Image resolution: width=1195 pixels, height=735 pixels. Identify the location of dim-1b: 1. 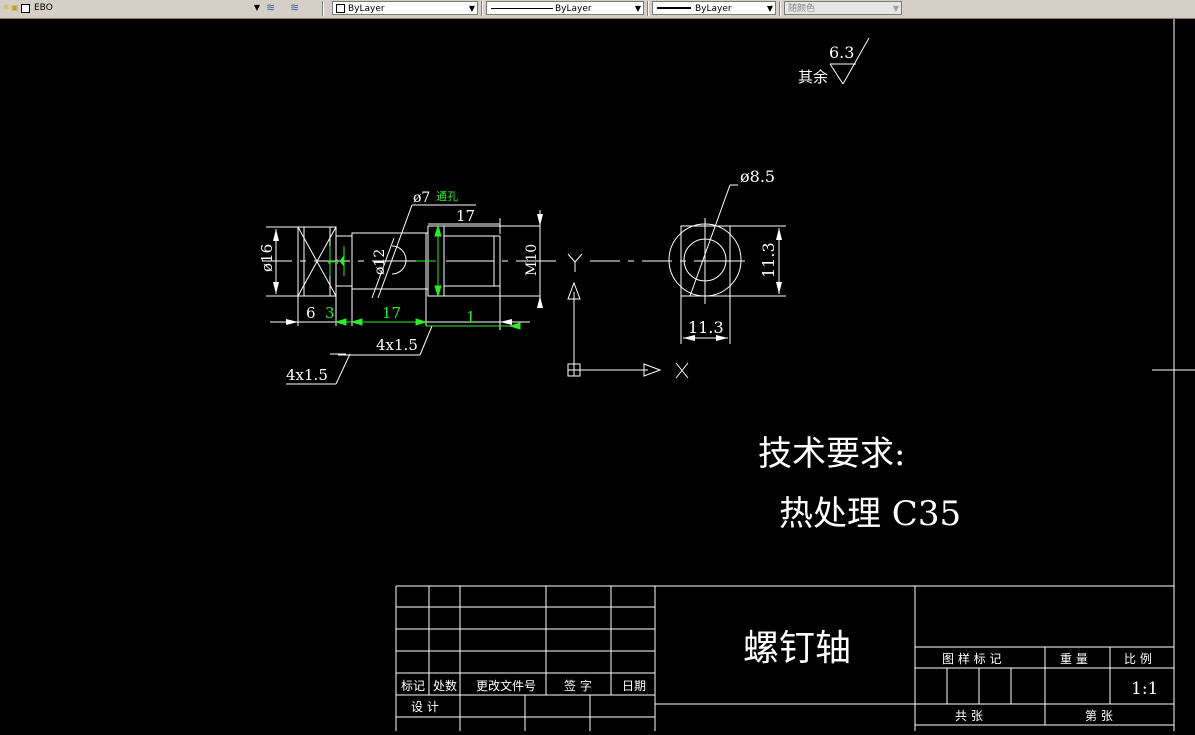
(471, 317).